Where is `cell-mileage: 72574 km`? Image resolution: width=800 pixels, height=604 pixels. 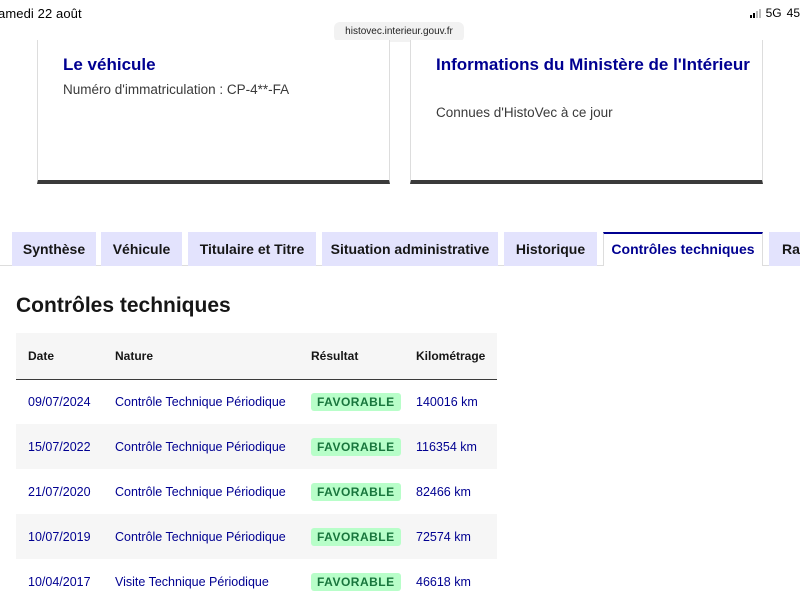 cell-mileage: 72574 km is located at coordinates (443, 536).